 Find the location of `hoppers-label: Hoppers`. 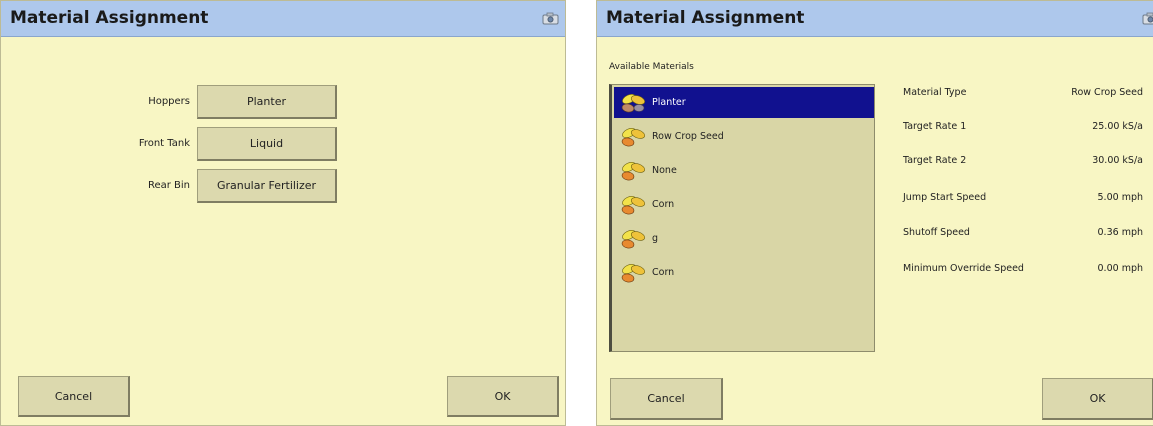

hoppers-label: Hoppers is located at coordinates (169, 101).